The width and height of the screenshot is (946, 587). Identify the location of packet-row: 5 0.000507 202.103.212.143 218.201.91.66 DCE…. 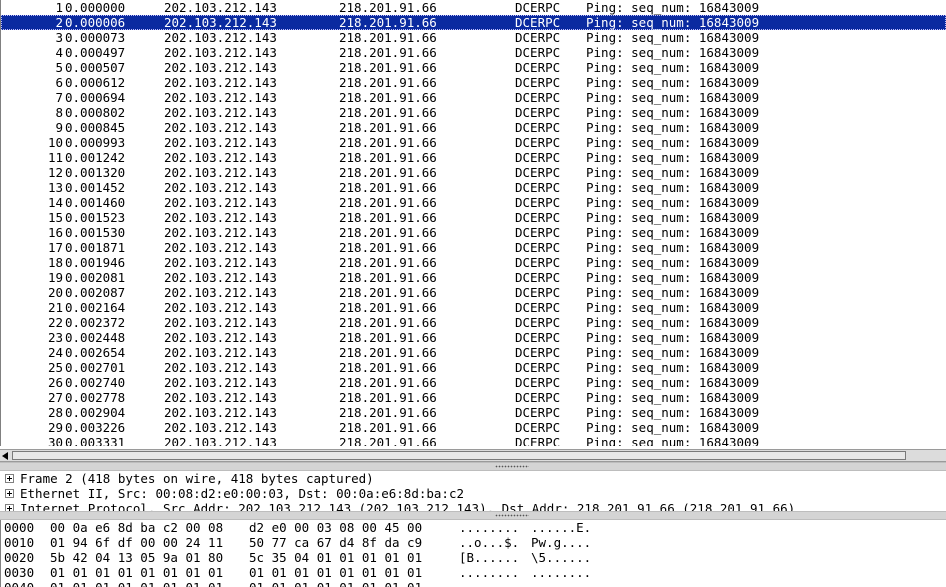
(473, 67).